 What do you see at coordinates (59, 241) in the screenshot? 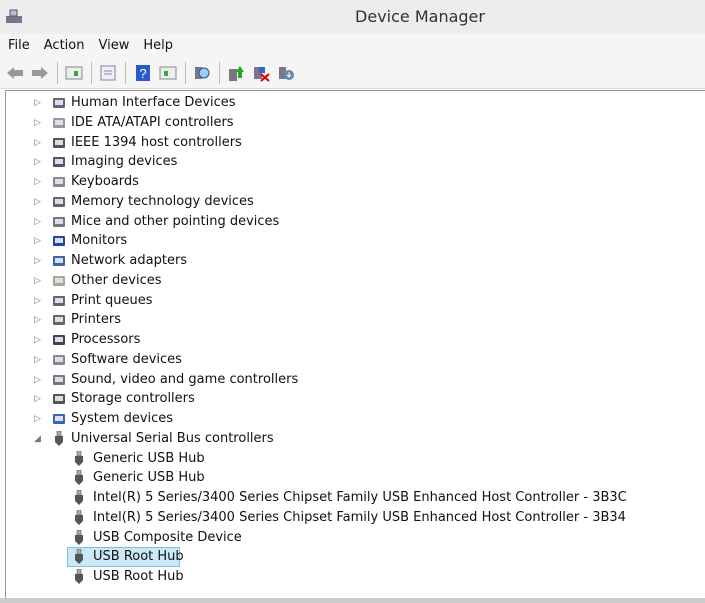
I see `monitor-icon` at bounding box center [59, 241].